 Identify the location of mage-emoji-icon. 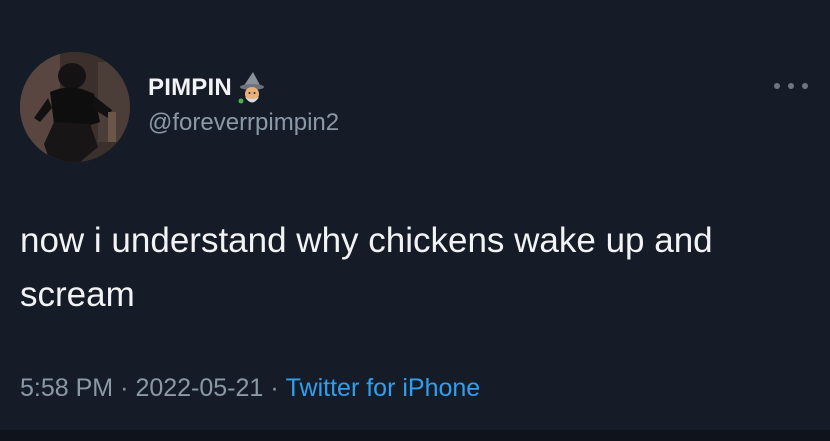
(252, 88).